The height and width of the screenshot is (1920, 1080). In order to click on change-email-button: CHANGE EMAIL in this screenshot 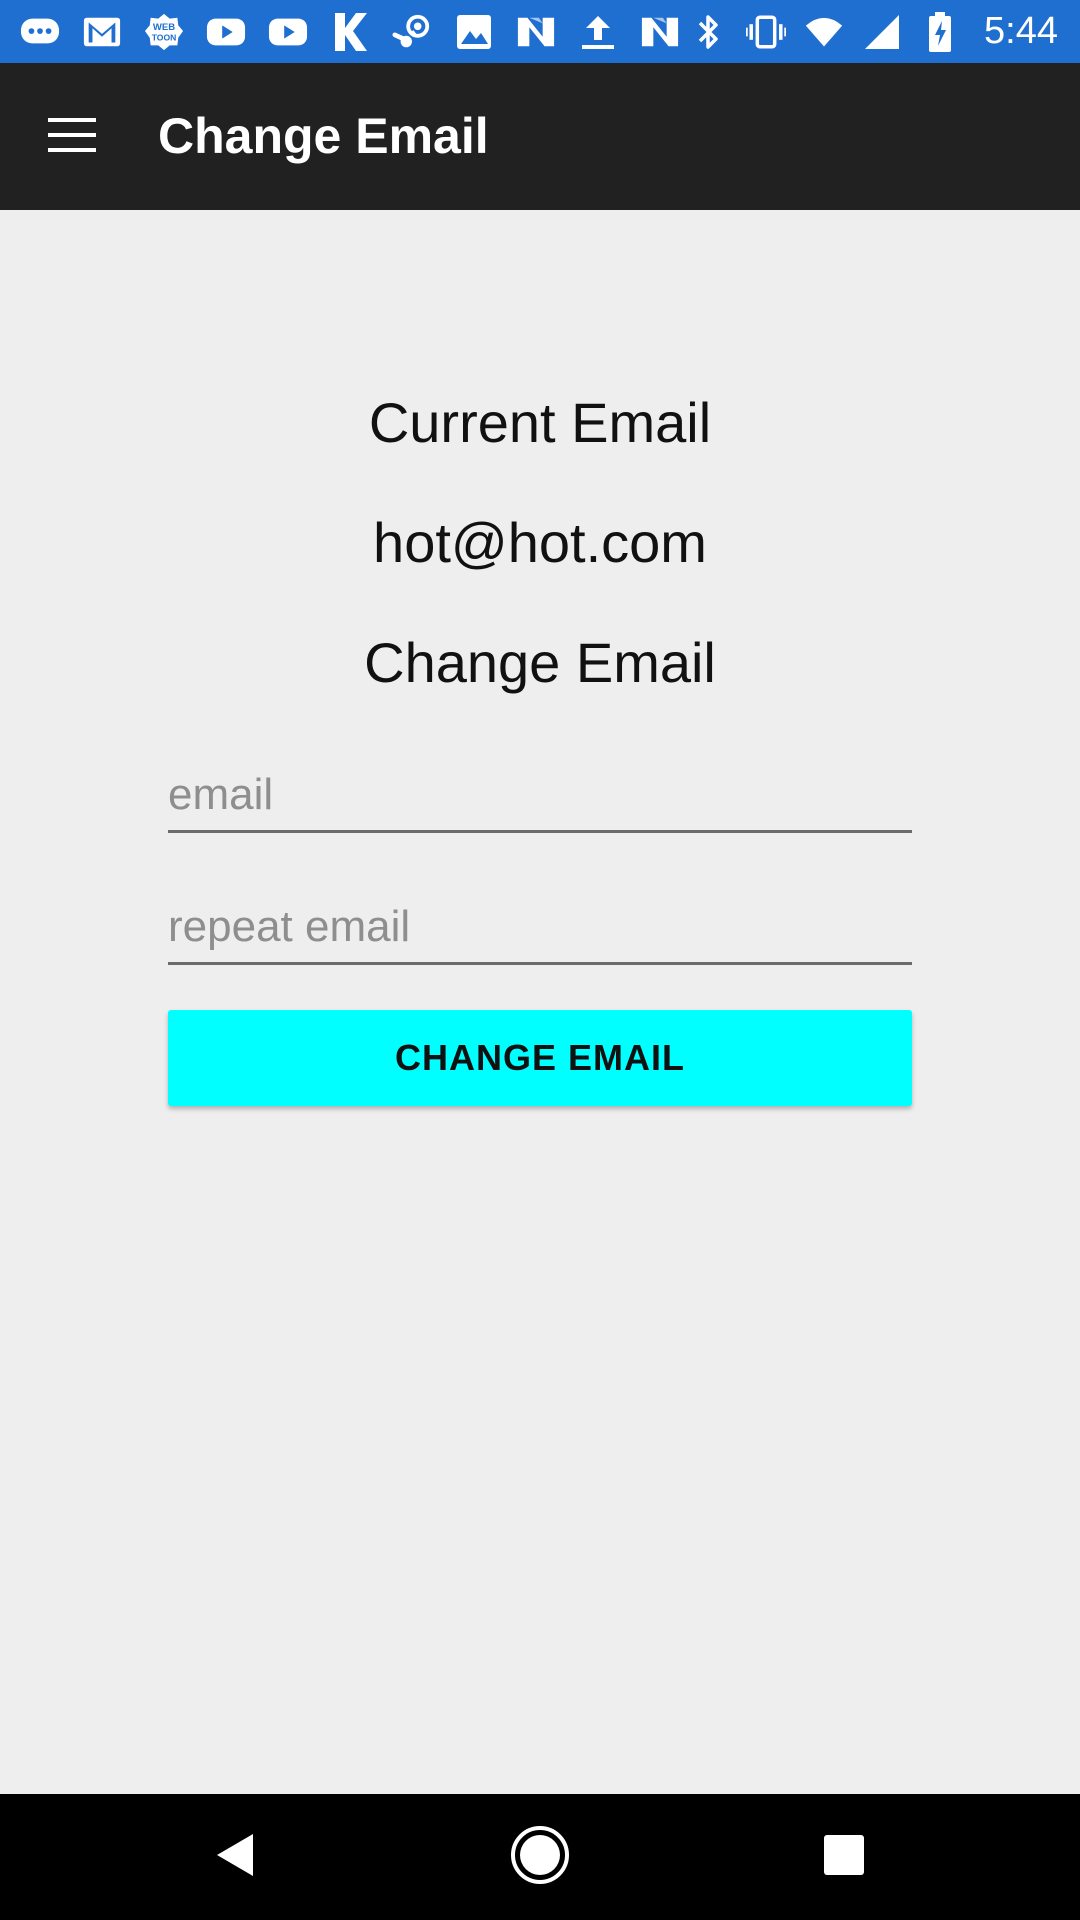, I will do `click(540, 1058)`.